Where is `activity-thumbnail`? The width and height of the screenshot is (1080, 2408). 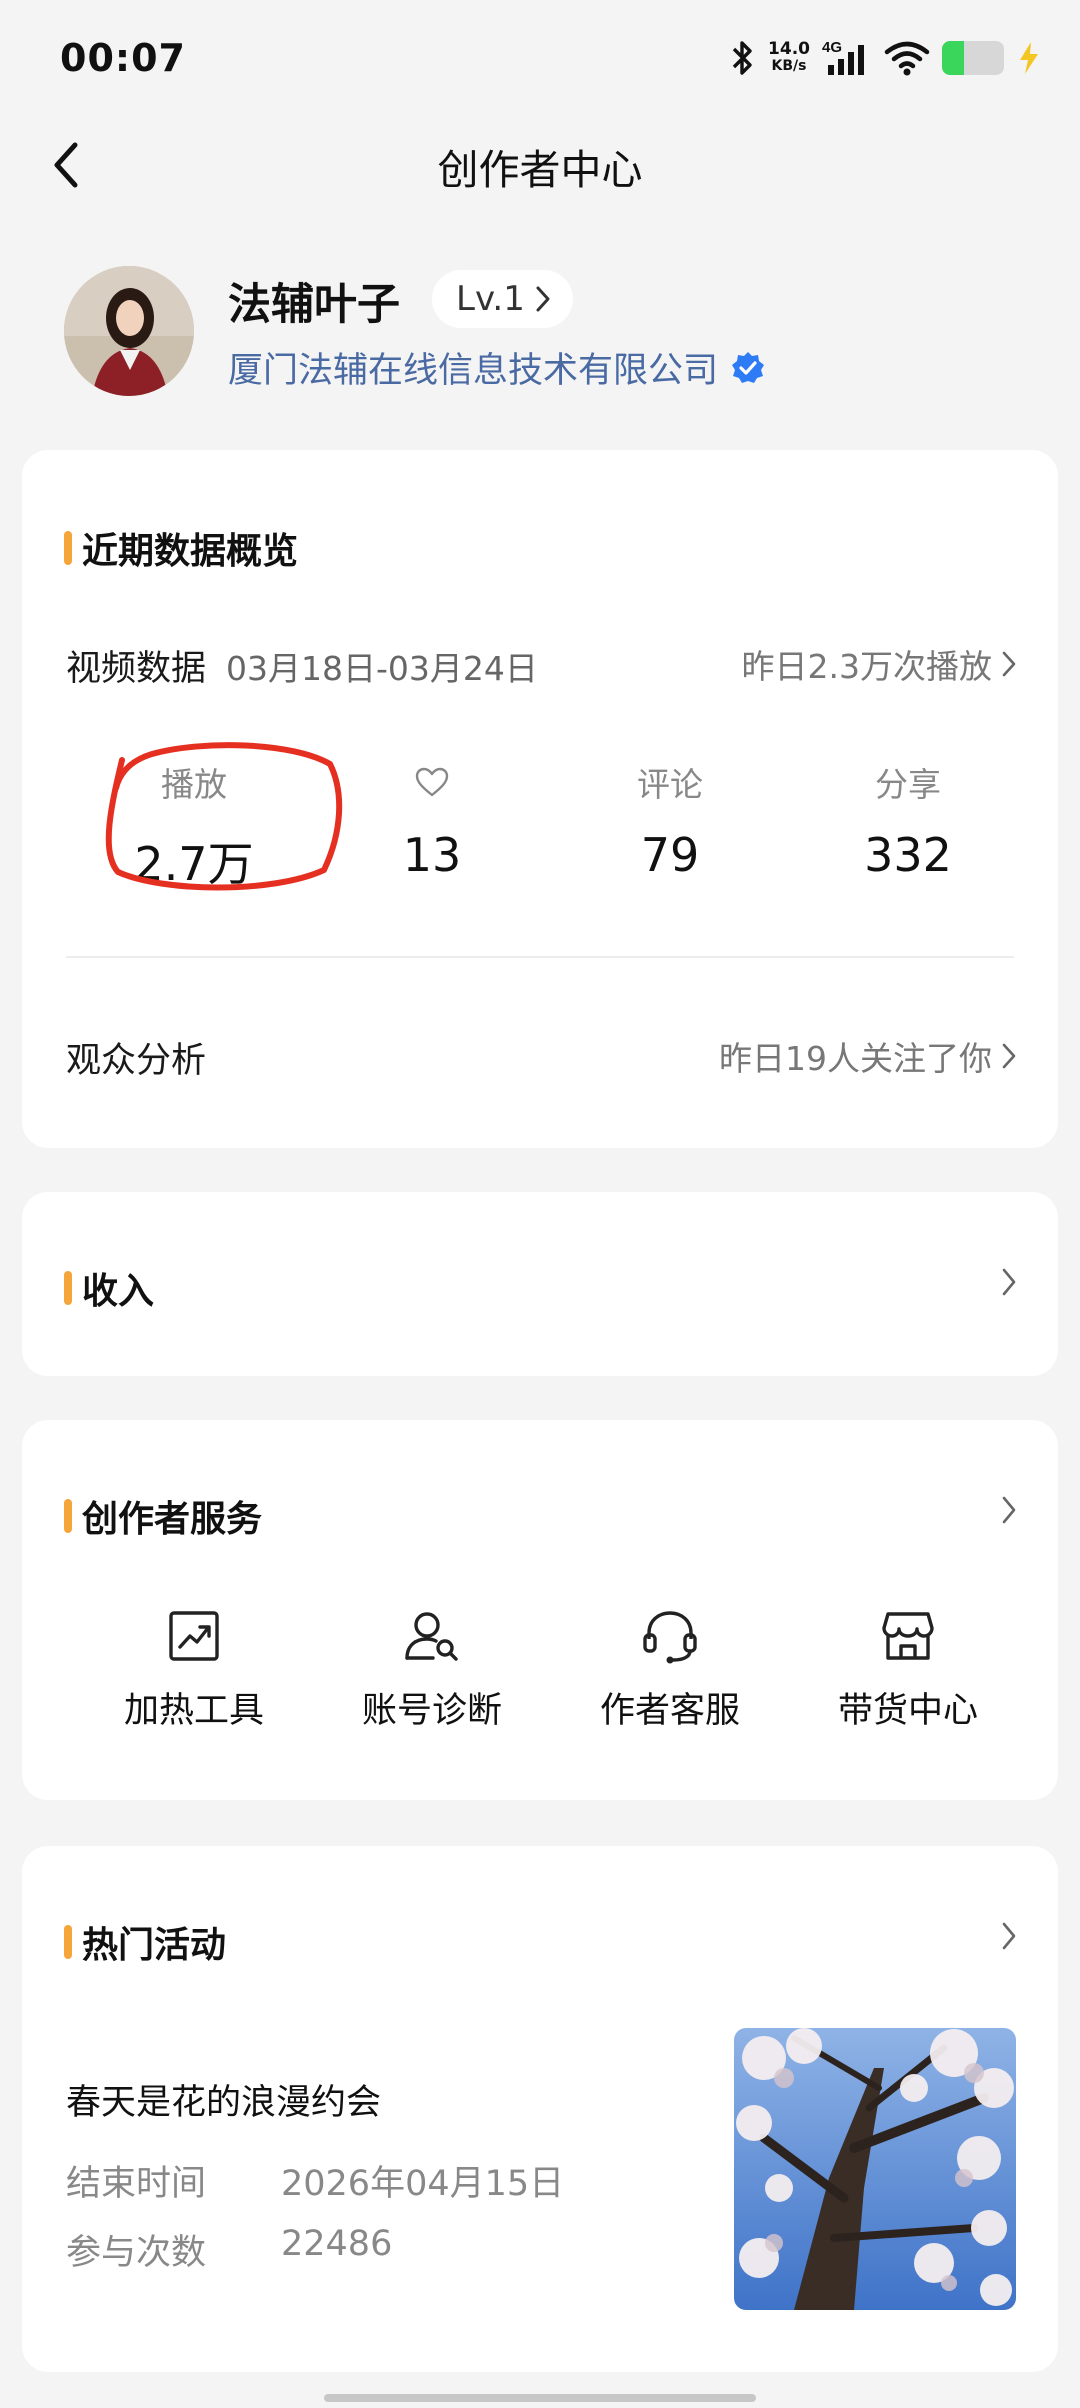 activity-thumbnail is located at coordinates (875, 2169).